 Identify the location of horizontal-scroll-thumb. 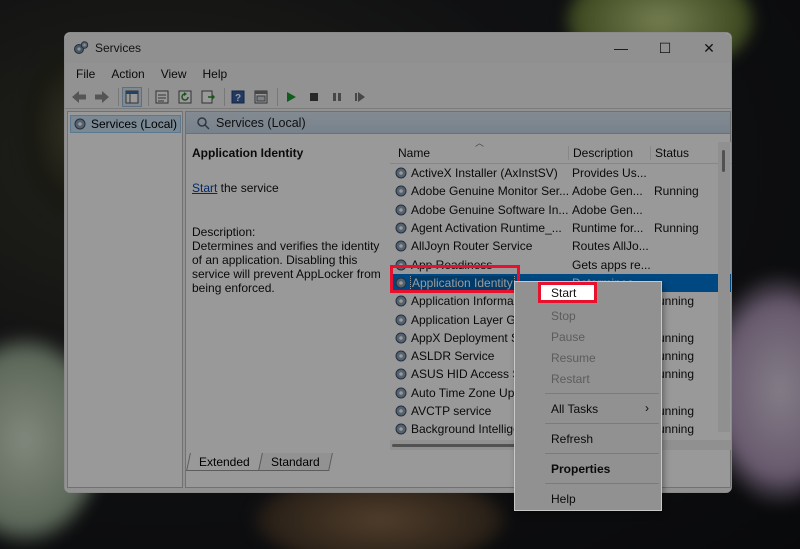
(462, 445).